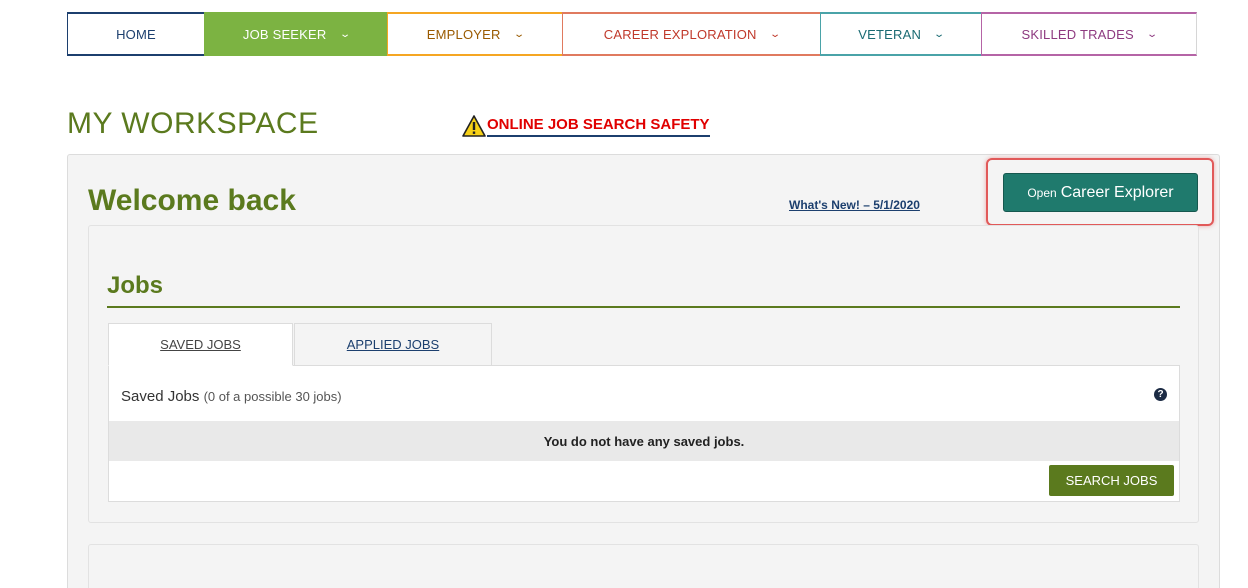 This screenshot has width=1248, height=588. What do you see at coordinates (160, 396) in the screenshot?
I see `saved-jobs-title: Saved Jobs` at bounding box center [160, 396].